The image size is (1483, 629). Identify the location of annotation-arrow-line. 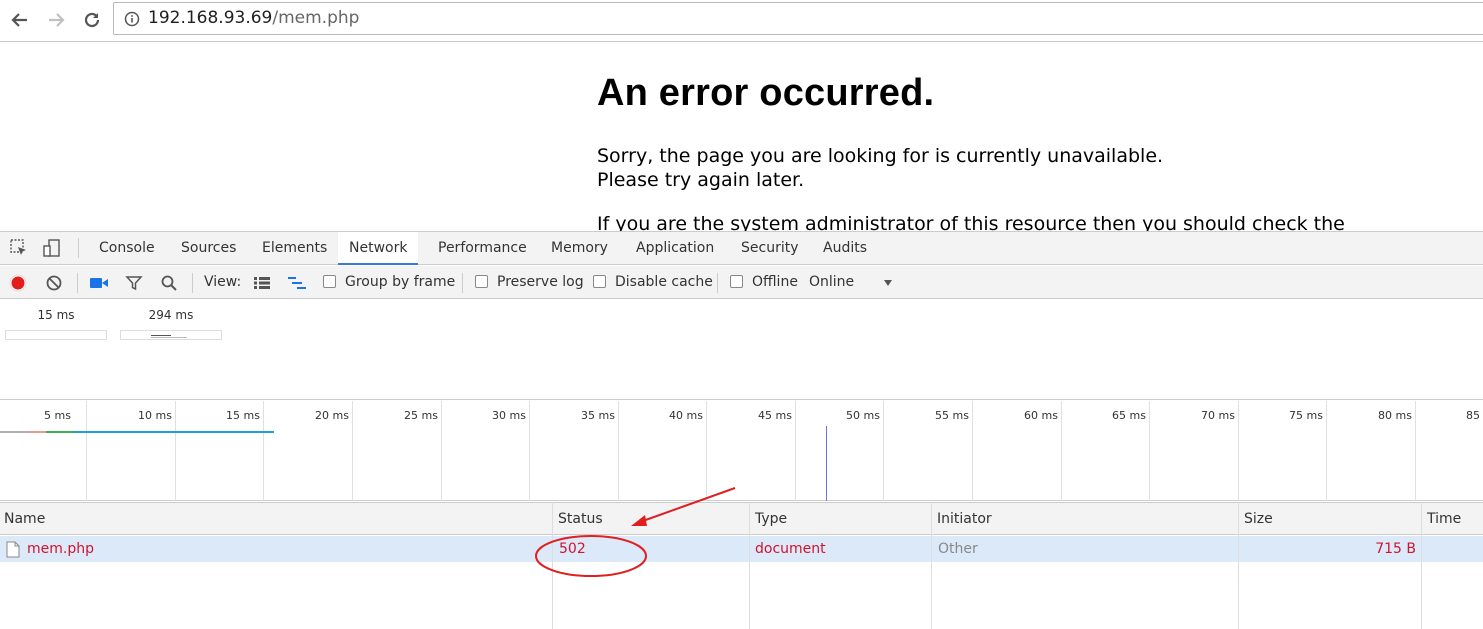
(687, 505).